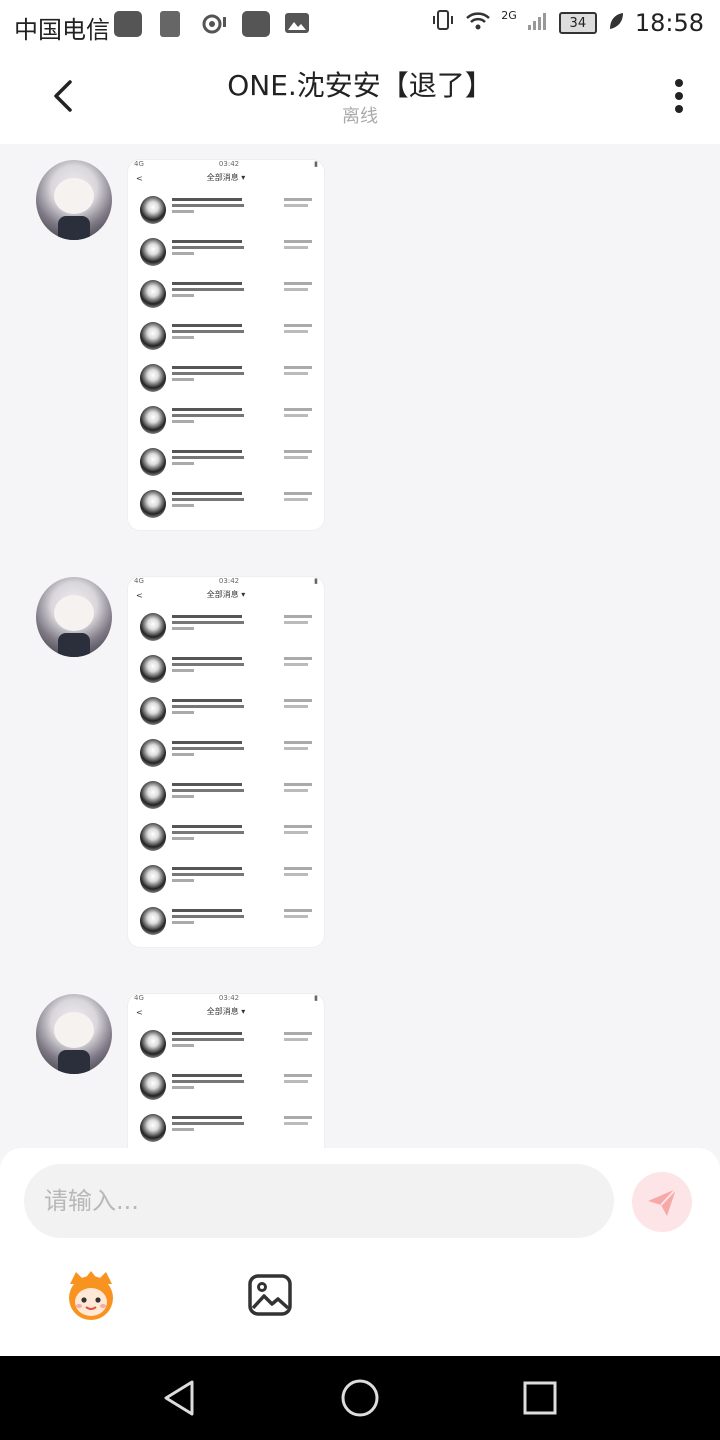  I want to click on nav-home-button, so click(360, 1398).